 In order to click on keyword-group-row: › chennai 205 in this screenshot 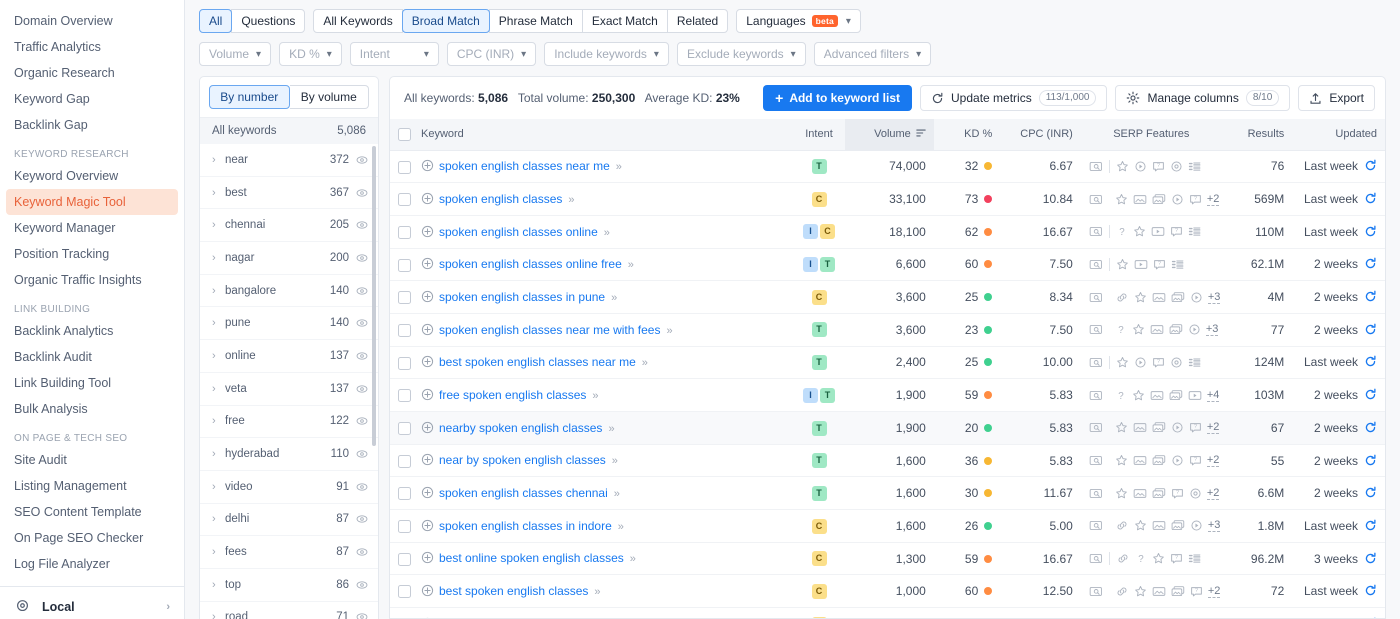, I will do `click(289, 226)`.